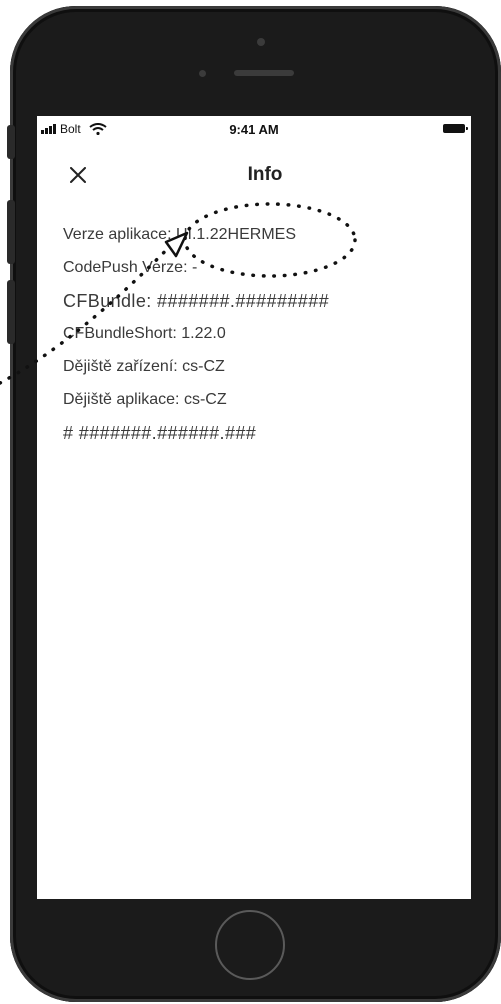 Image resolution: width=501 pixels, height=1004 pixels. What do you see at coordinates (202, 73) in the screenshot?
I see `sensor-icon` at bounding box center [202, 73].